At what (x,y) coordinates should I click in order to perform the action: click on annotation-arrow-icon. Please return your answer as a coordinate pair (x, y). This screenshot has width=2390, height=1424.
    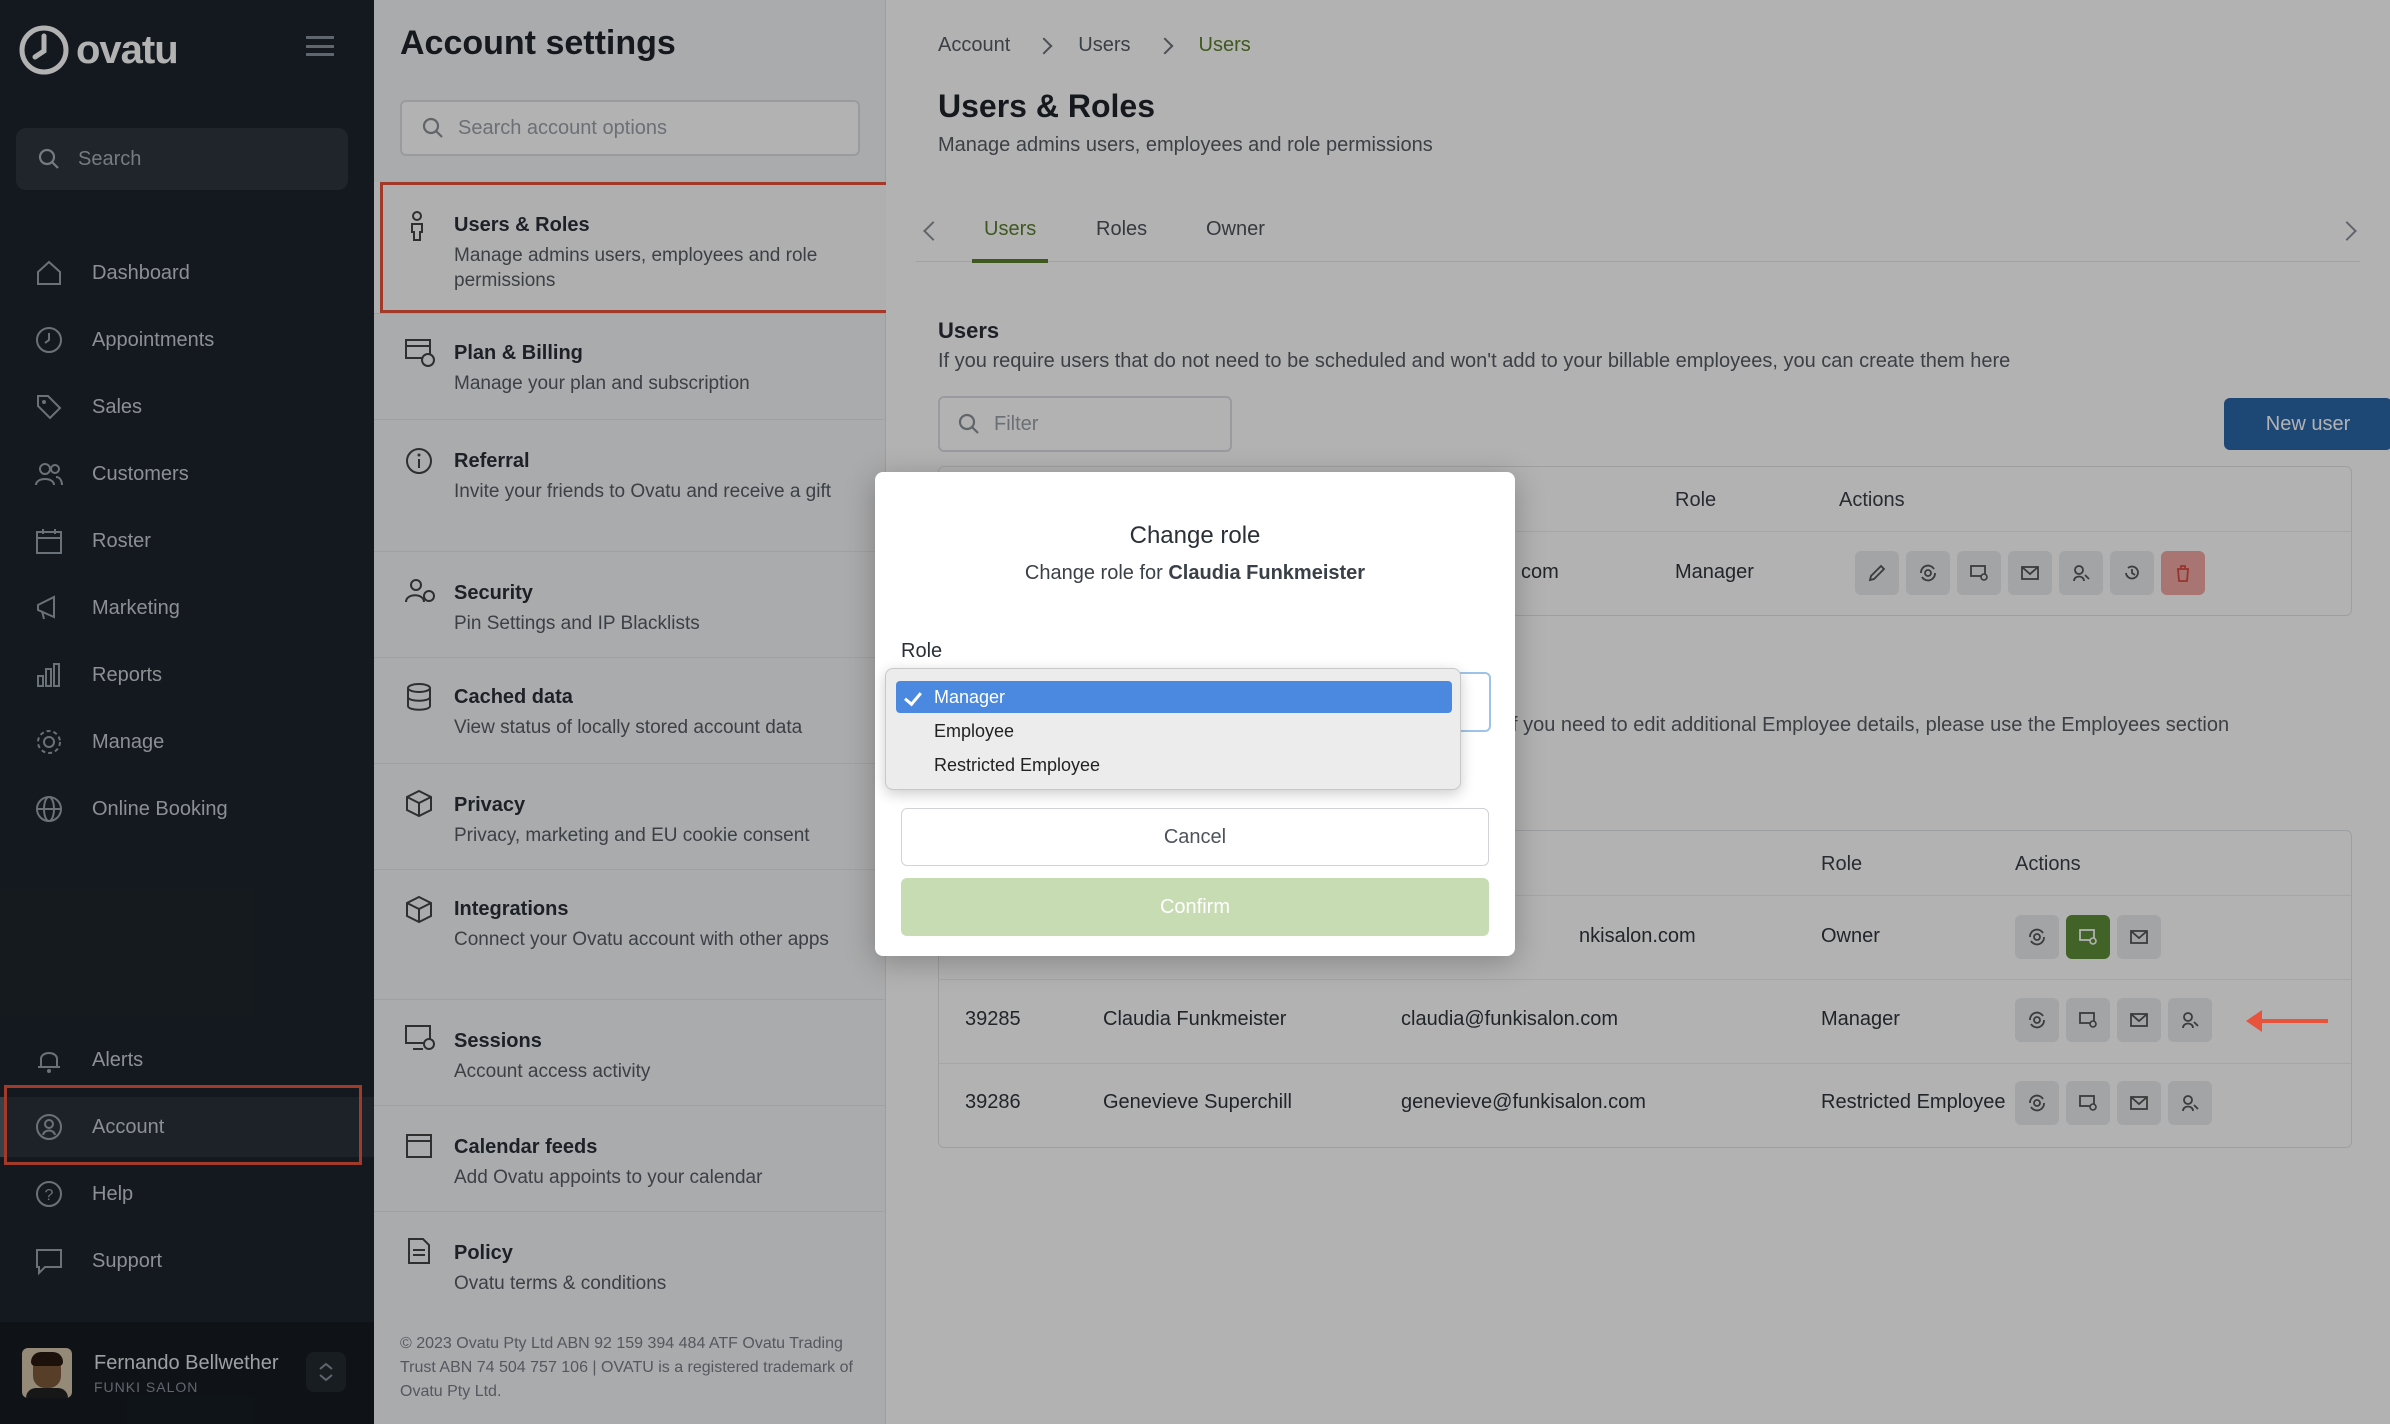
    Looking at the image, I should click on (2287, 1021).